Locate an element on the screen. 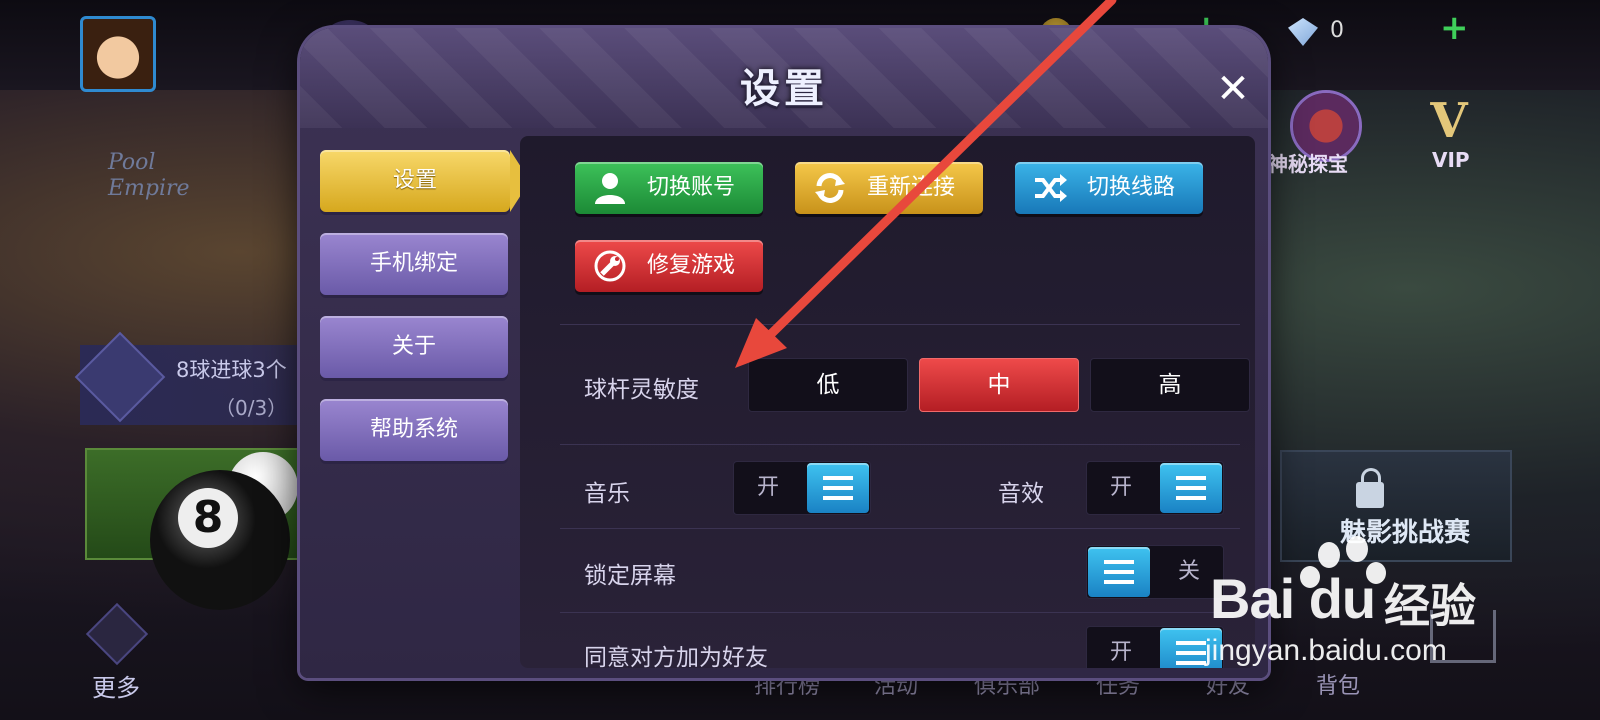 The width and height of the screenshot is (1600, 720). vip-label: VIP is located at coordinates (1451, 160).